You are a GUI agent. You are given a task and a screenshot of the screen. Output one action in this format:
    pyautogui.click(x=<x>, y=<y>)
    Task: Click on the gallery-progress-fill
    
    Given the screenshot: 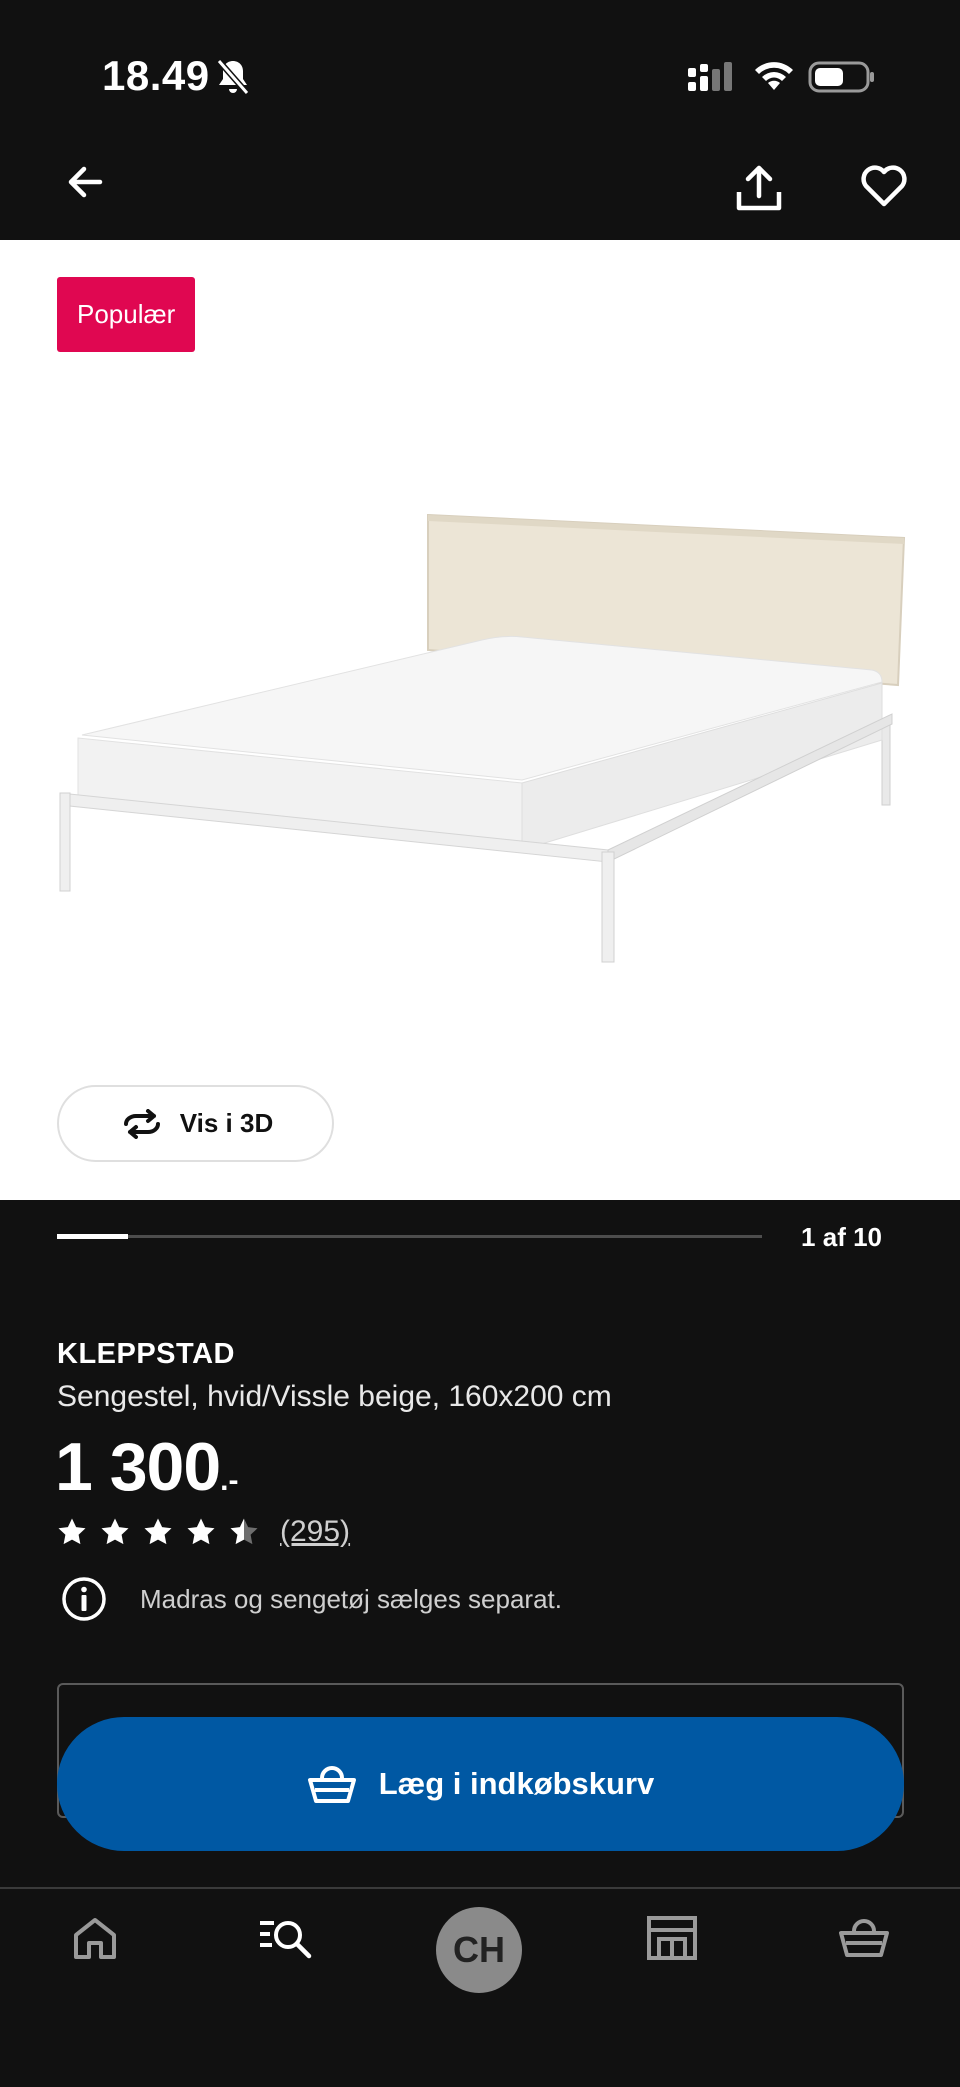 What is the action you would take?
    pyautogui.click(x=92, y=1236)
    